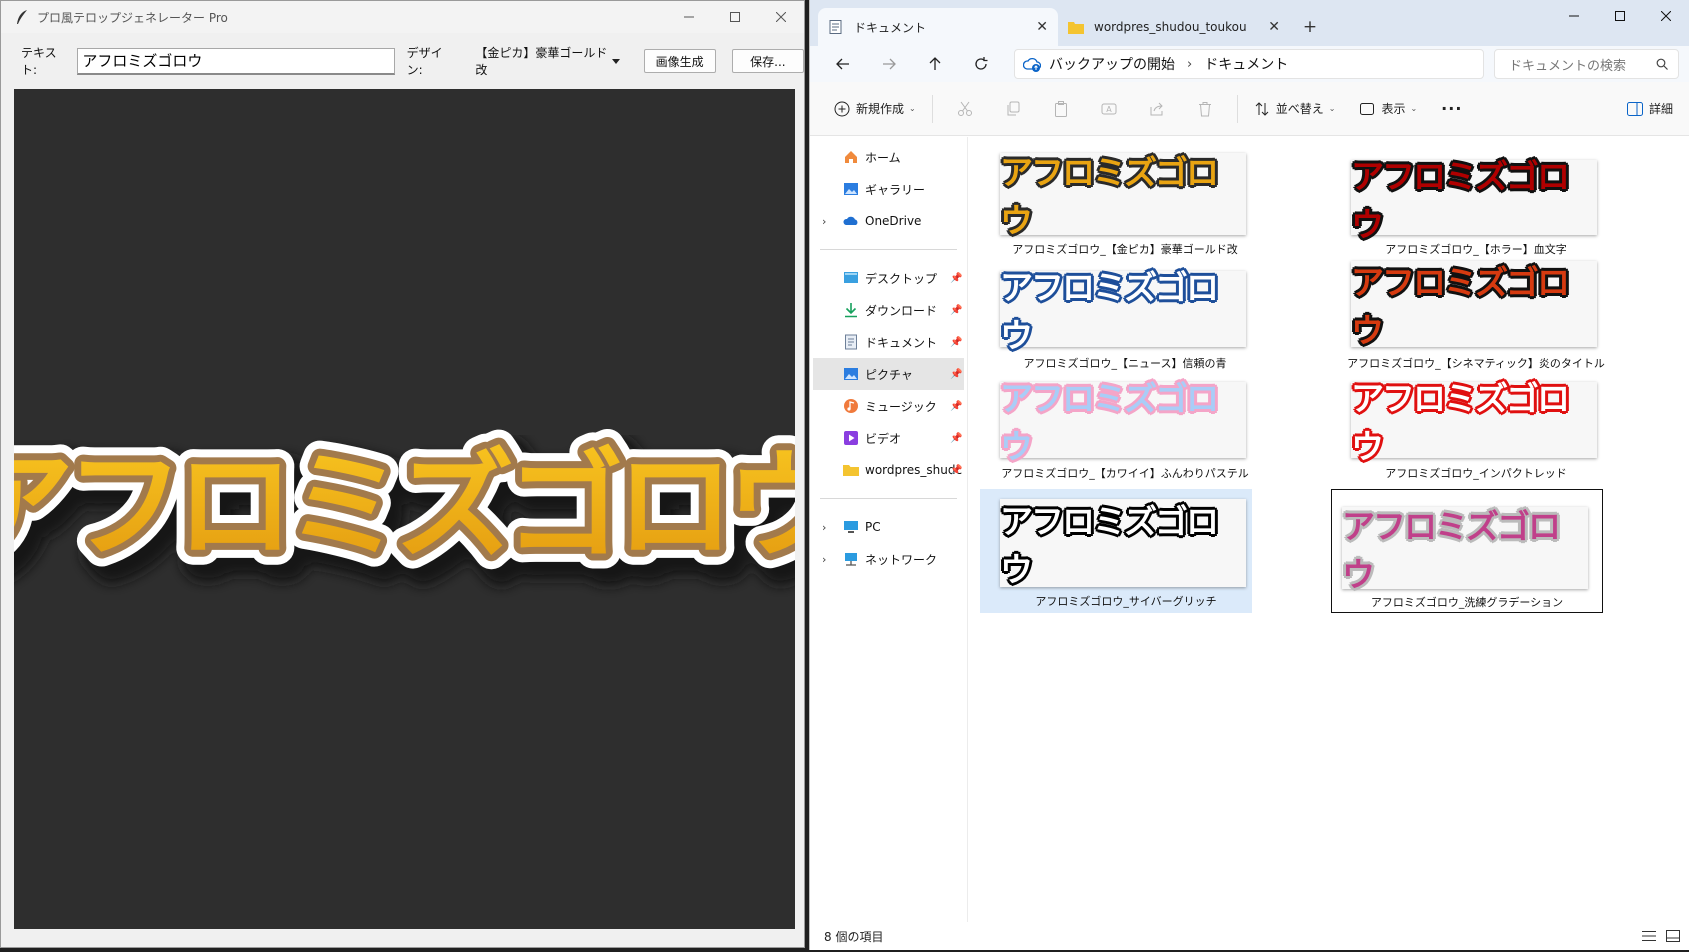 Image resolution: width=1689 pixels, height=952 pixels. I want to click on generate-button: 画像生成, so click(679, 61).